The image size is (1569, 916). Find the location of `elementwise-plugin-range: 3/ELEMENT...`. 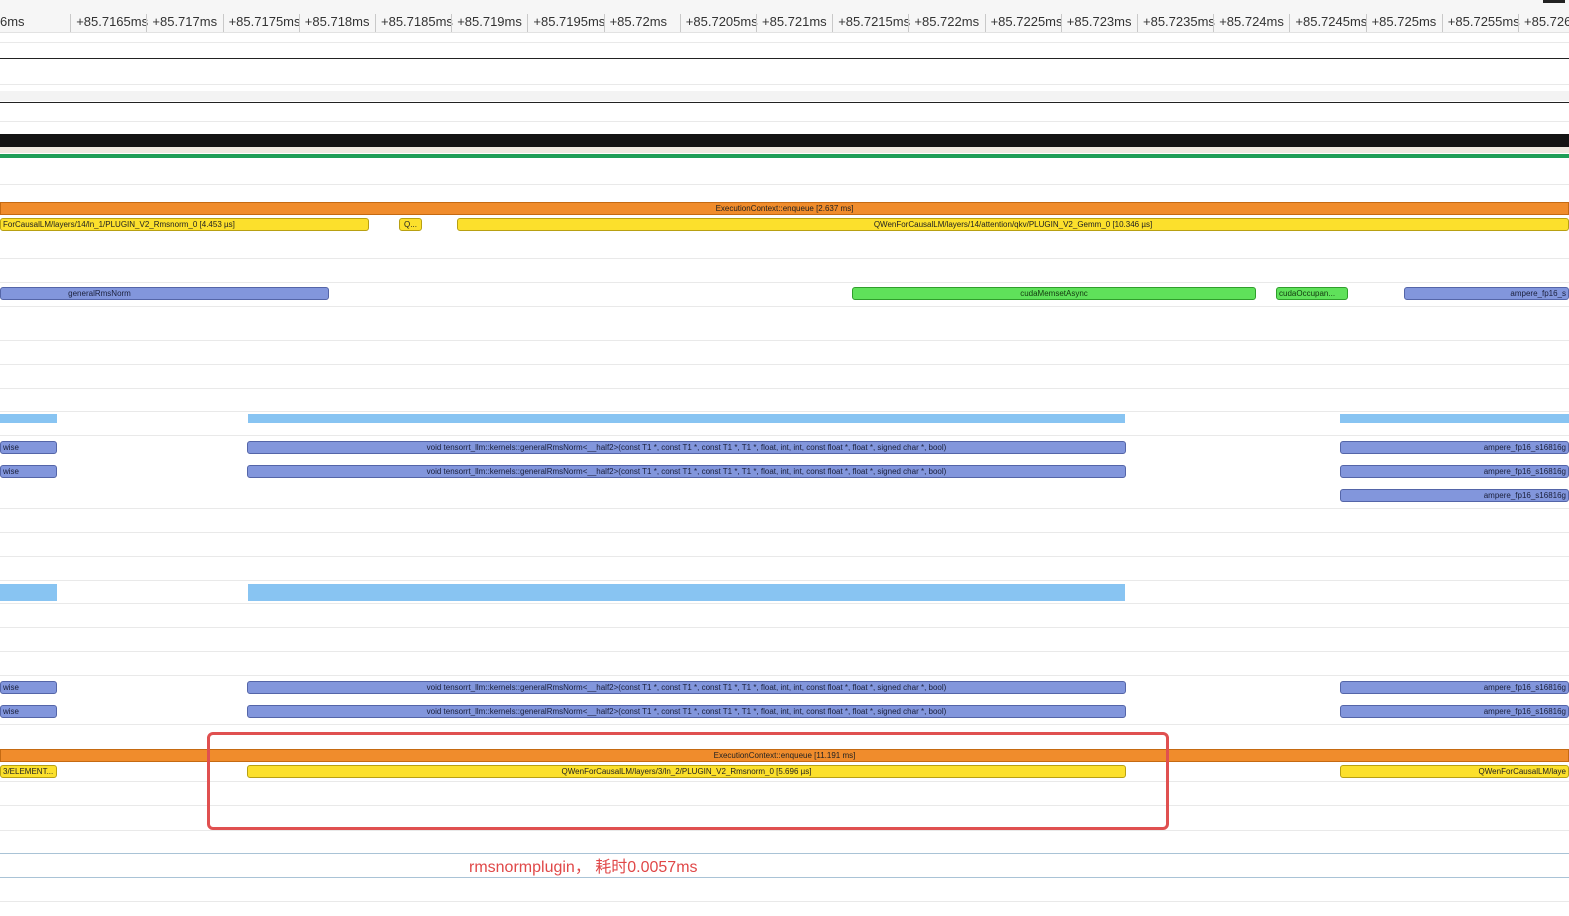

elementwise-plugin-range: 3/ELEMENT... is located at coordinates (28, 771).